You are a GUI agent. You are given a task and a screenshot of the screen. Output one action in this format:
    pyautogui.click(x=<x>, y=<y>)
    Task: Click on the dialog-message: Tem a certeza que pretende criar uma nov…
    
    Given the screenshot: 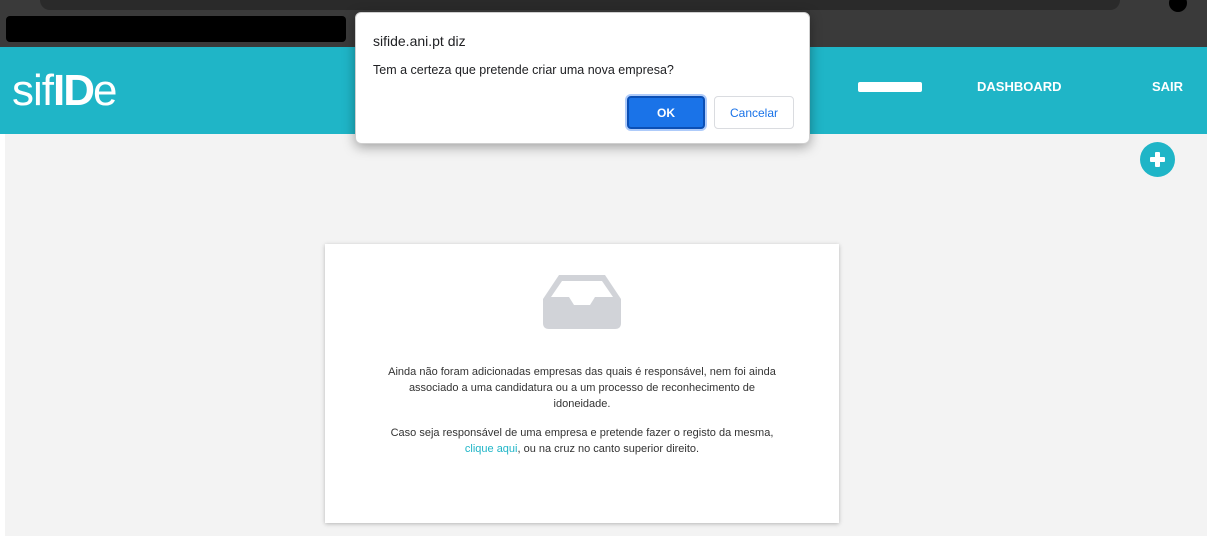 What is the action you would take?
    pyautogui.click(x=523, y=70)
    